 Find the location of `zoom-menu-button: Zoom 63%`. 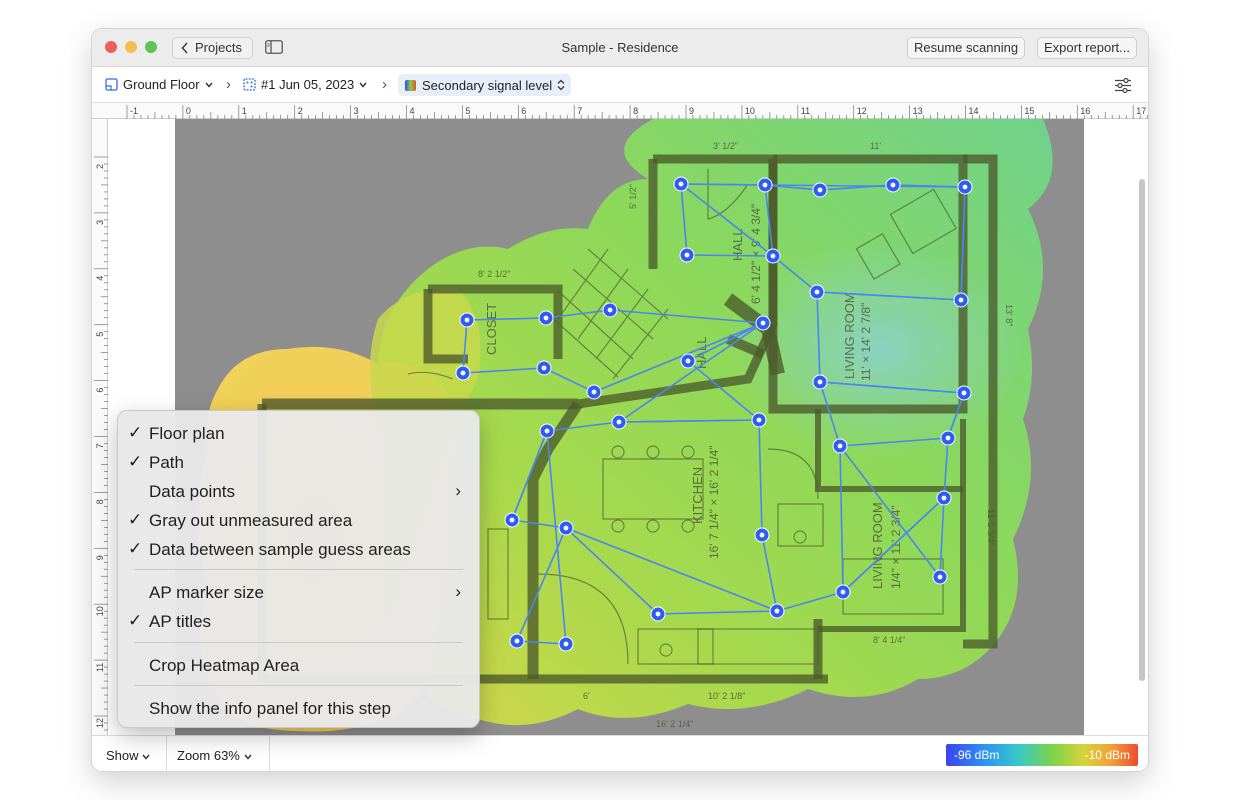

zoom-menu-button: Zoom 63% is located at coordinates (214, 755).